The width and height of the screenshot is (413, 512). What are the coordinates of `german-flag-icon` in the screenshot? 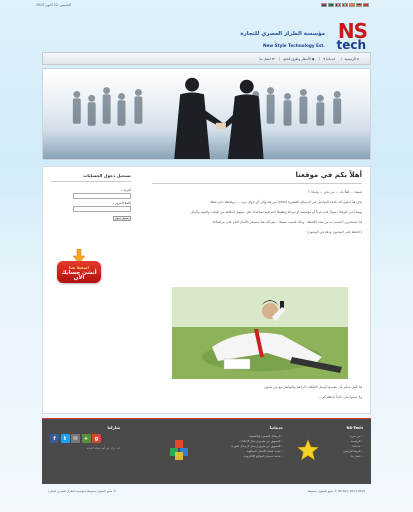 It's located at (359, 5).